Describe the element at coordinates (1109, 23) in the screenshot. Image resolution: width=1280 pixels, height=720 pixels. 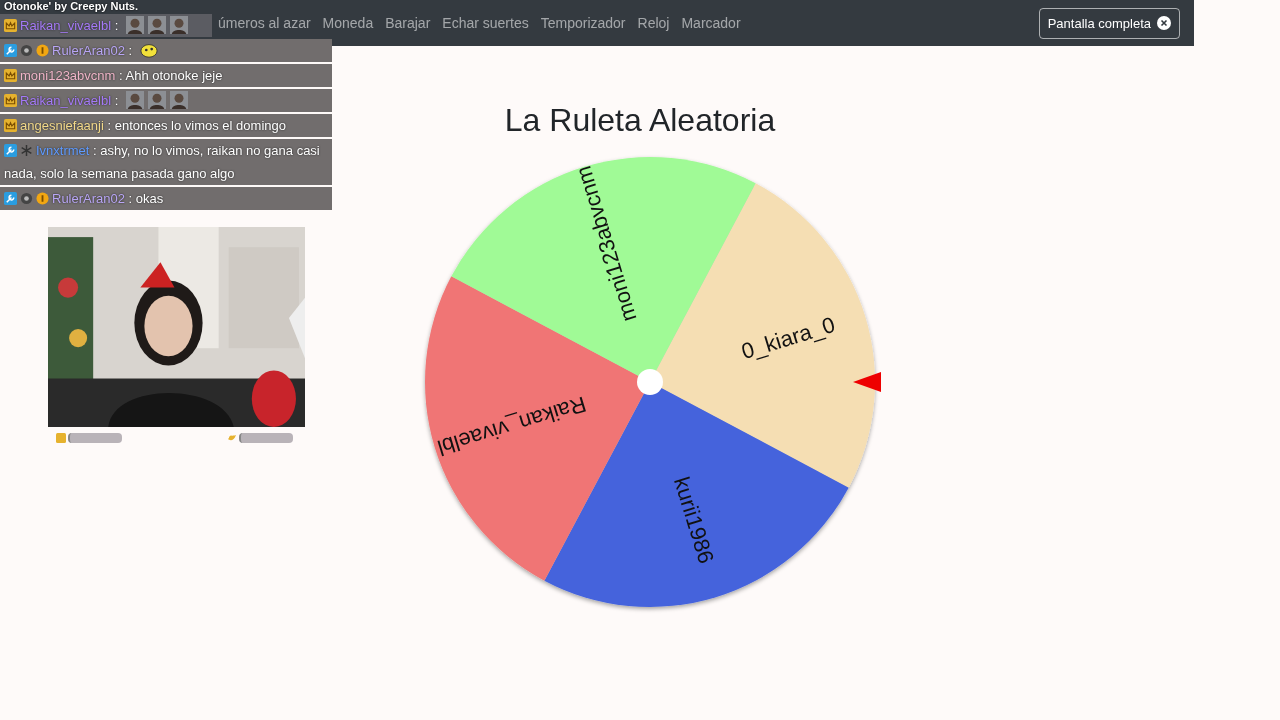
I see `fullscreen-button: Pantalla completa` at that location.